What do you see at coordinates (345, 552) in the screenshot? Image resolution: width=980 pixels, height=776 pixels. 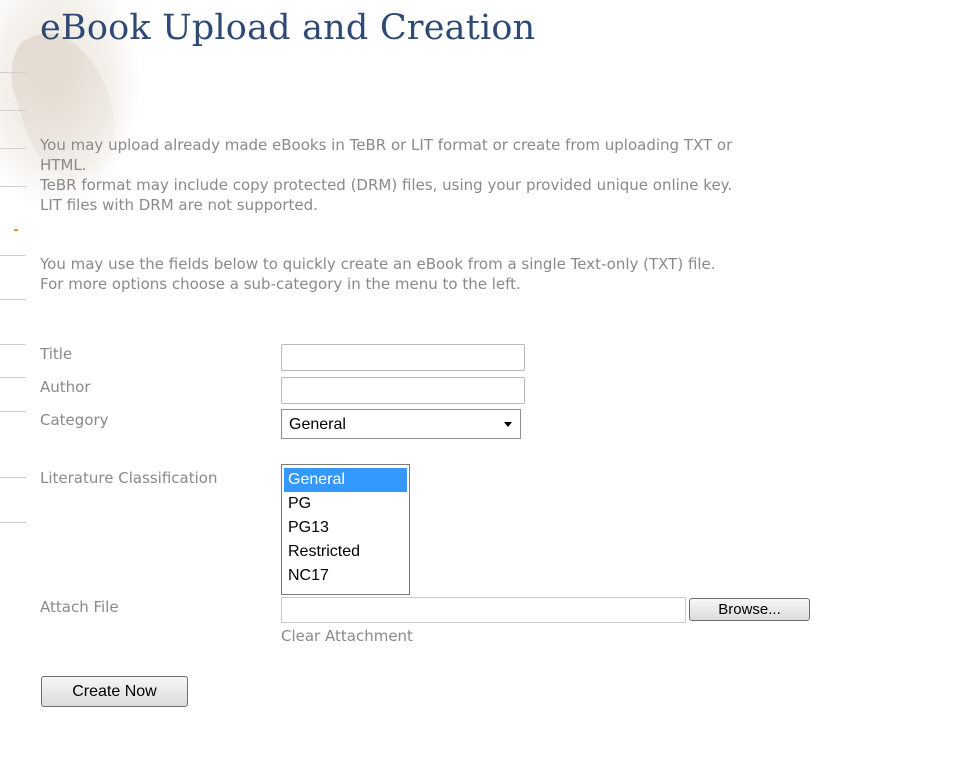 I see `classification-option-restricted: Restricted` at bounding box center [345, 552].